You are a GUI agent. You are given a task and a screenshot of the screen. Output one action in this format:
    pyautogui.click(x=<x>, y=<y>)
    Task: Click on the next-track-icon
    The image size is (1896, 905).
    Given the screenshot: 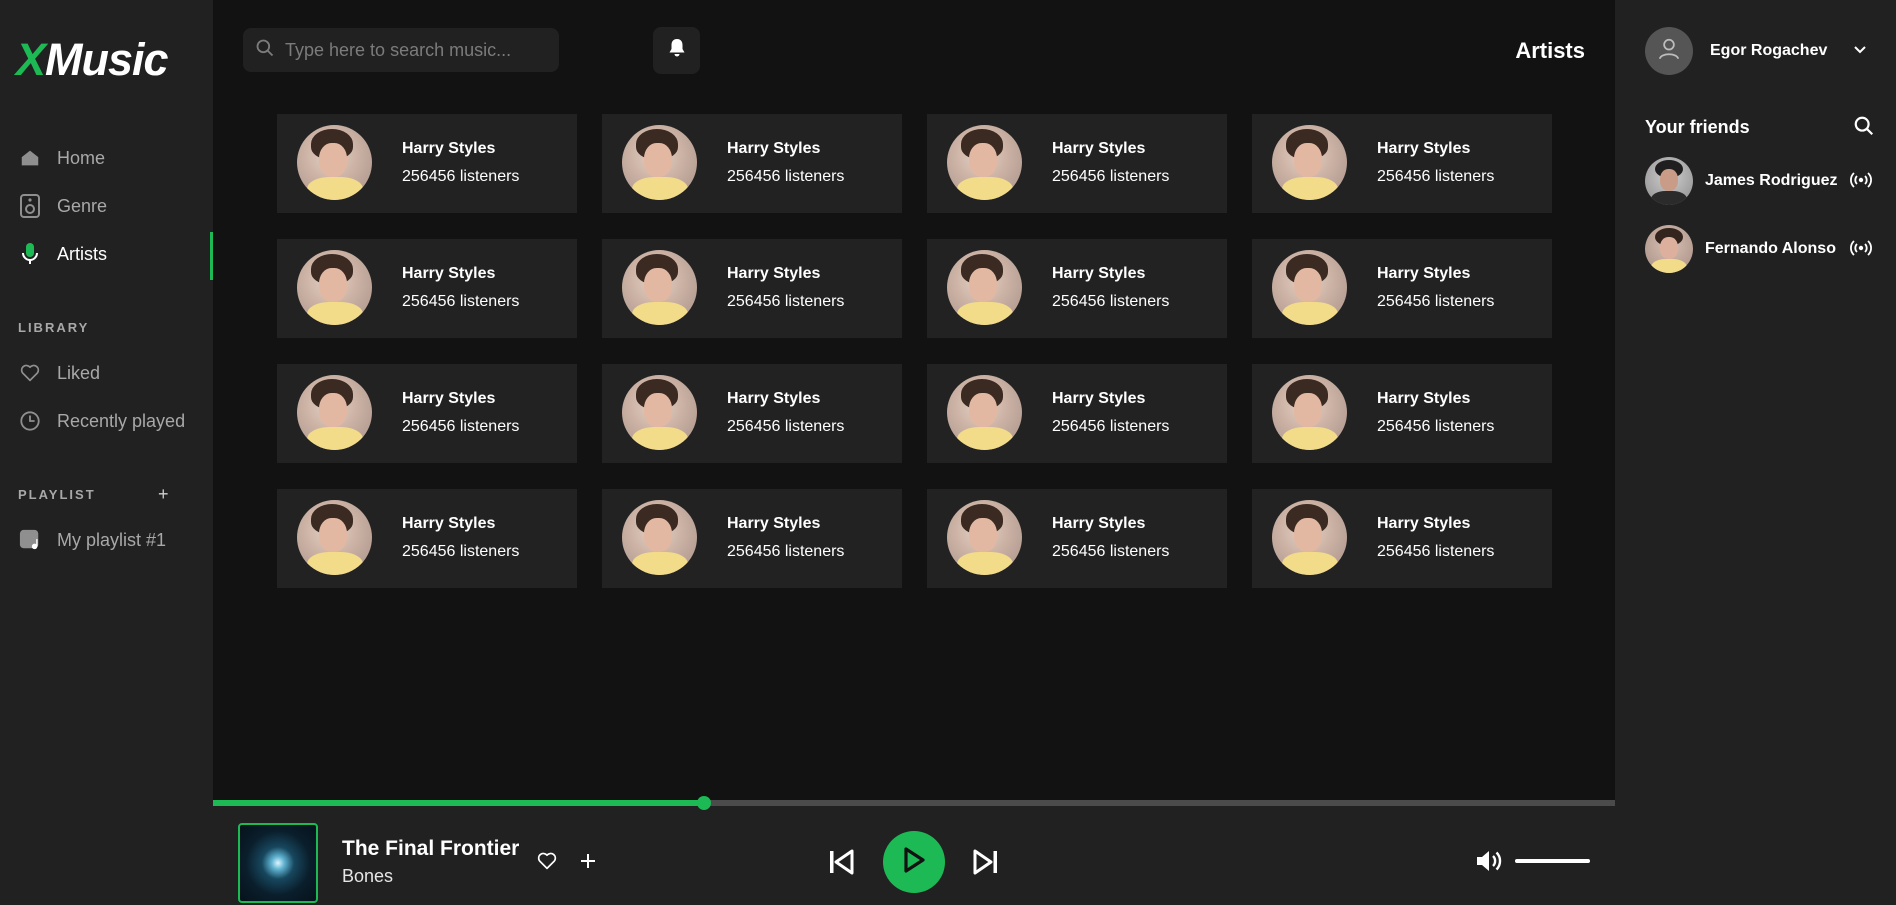 What is the action you would take?
    pyautogui.click(x=986, y=864)
    